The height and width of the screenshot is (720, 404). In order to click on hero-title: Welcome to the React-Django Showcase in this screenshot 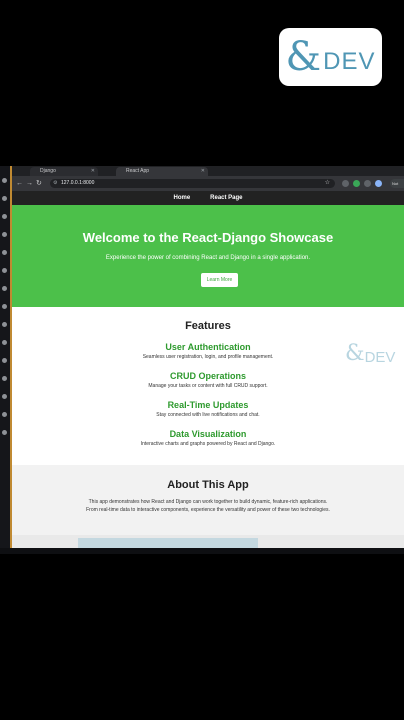, I will do `click(208, 237)`.